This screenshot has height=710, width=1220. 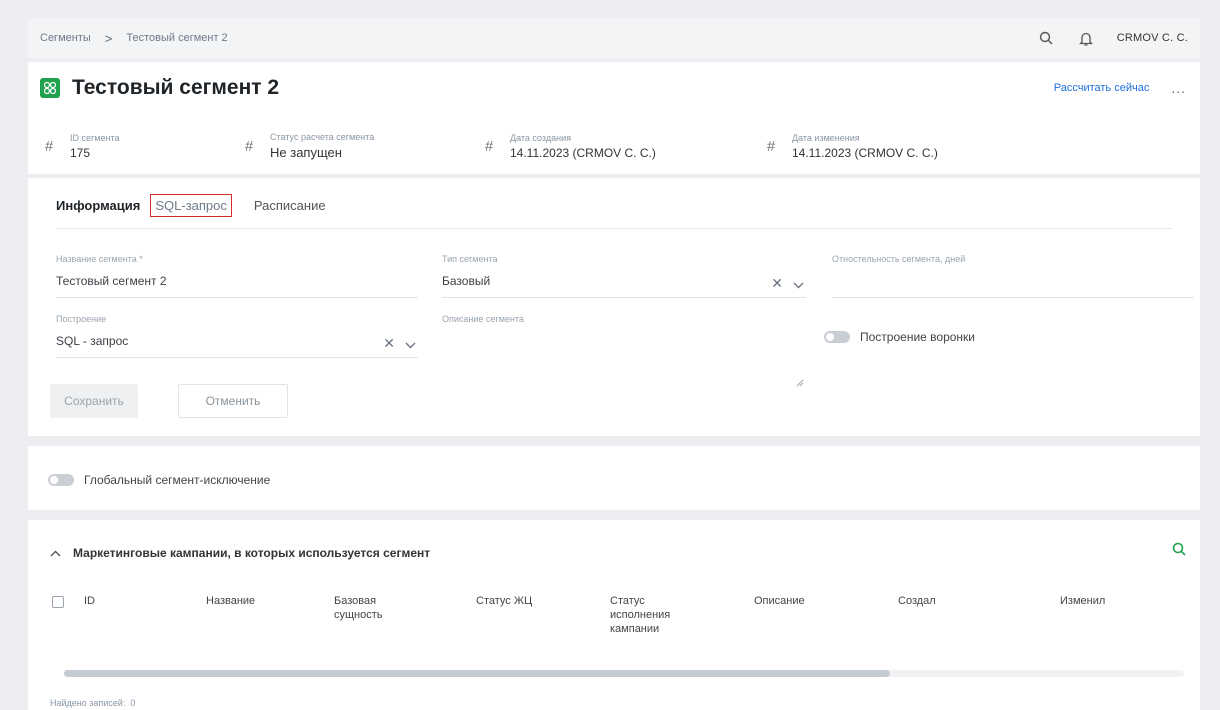 I want to click on global-exclusion-label: Глобальный сегмент-исключение, so click(x=177, y=480).